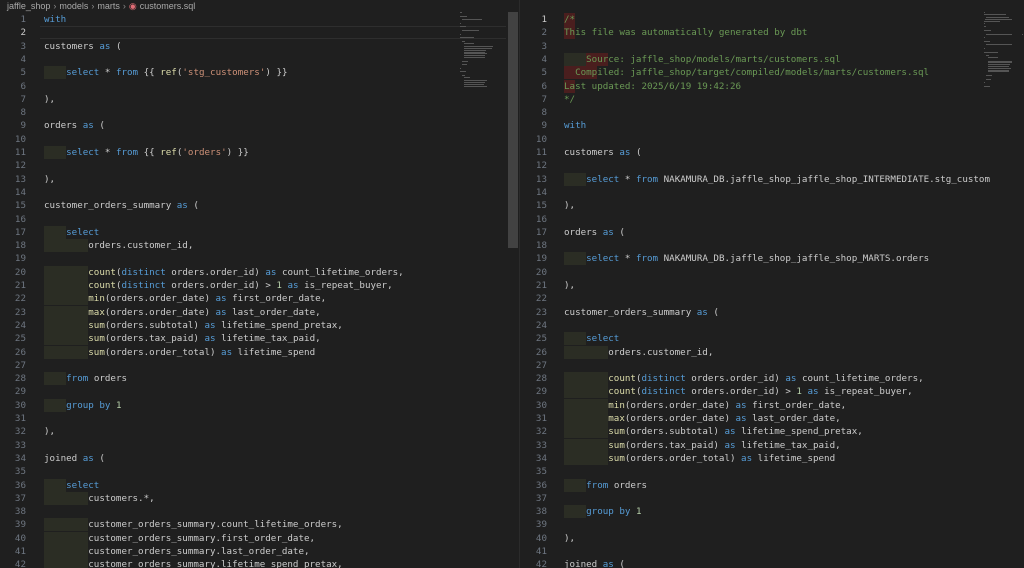  I want to click on code-line: 11 customers as (, so click(772, 152).